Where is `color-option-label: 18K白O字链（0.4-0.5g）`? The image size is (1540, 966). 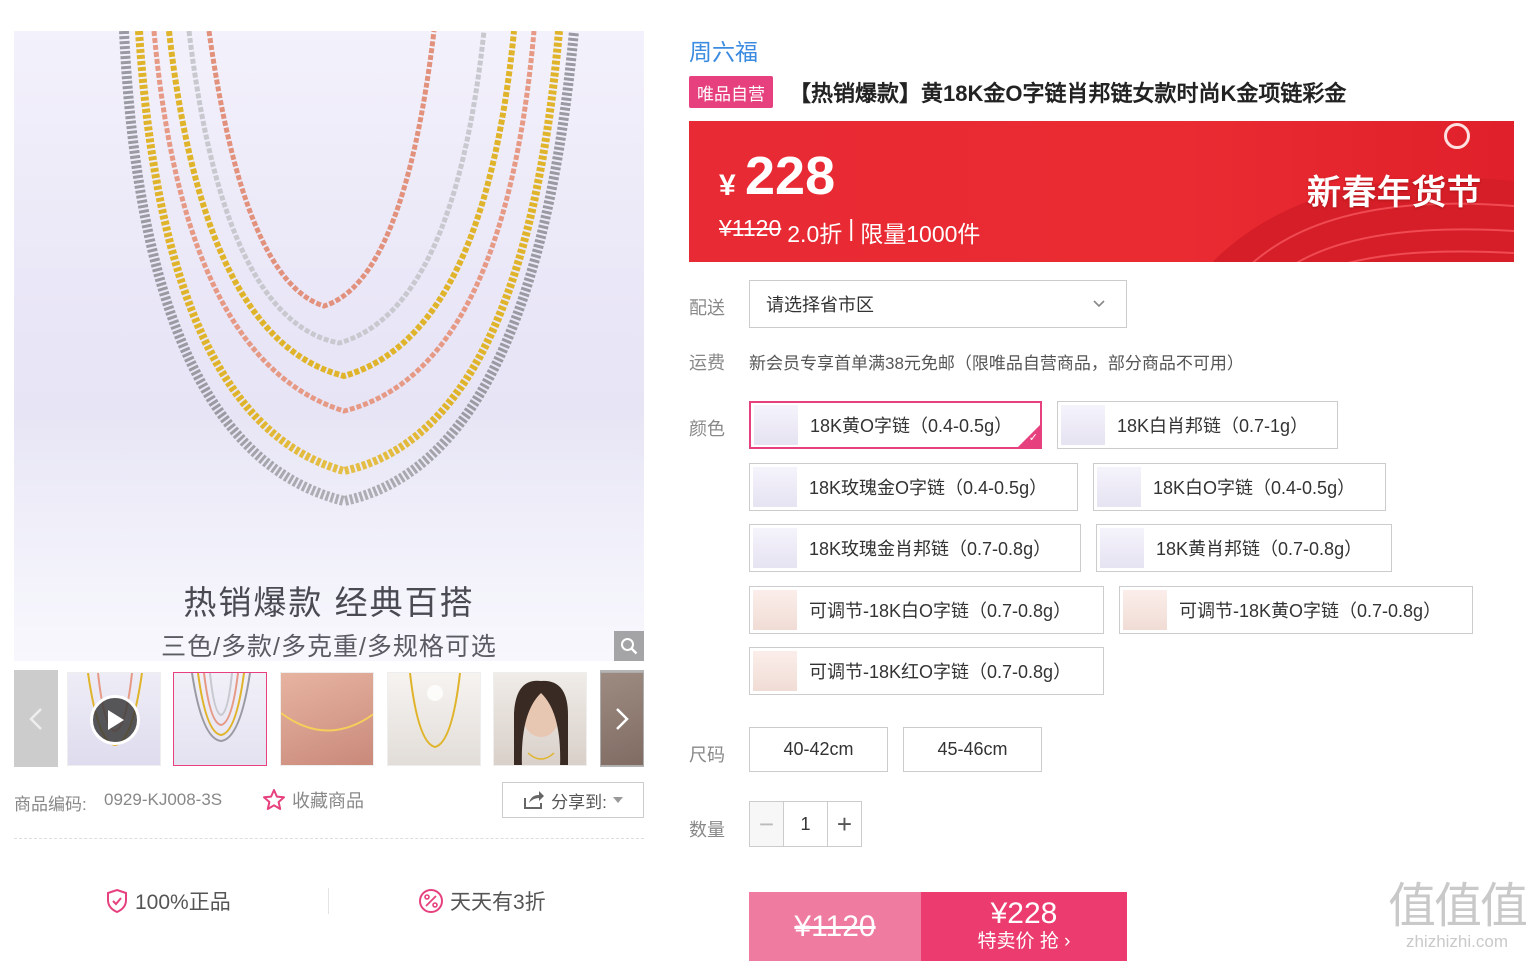
color-option-label: 18K白O字链（0.4-0.5g） is located at coordinates (1254, 488).